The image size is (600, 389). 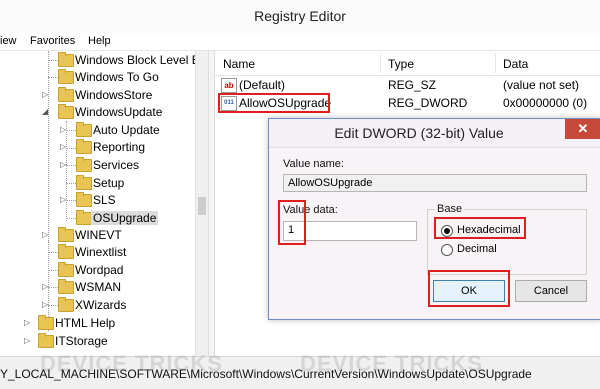 What do you see at coordinates (435, 183) in the screenshot?
I see `value-name-field: AllowOSUpgrade` at bounding box center [435, 183].